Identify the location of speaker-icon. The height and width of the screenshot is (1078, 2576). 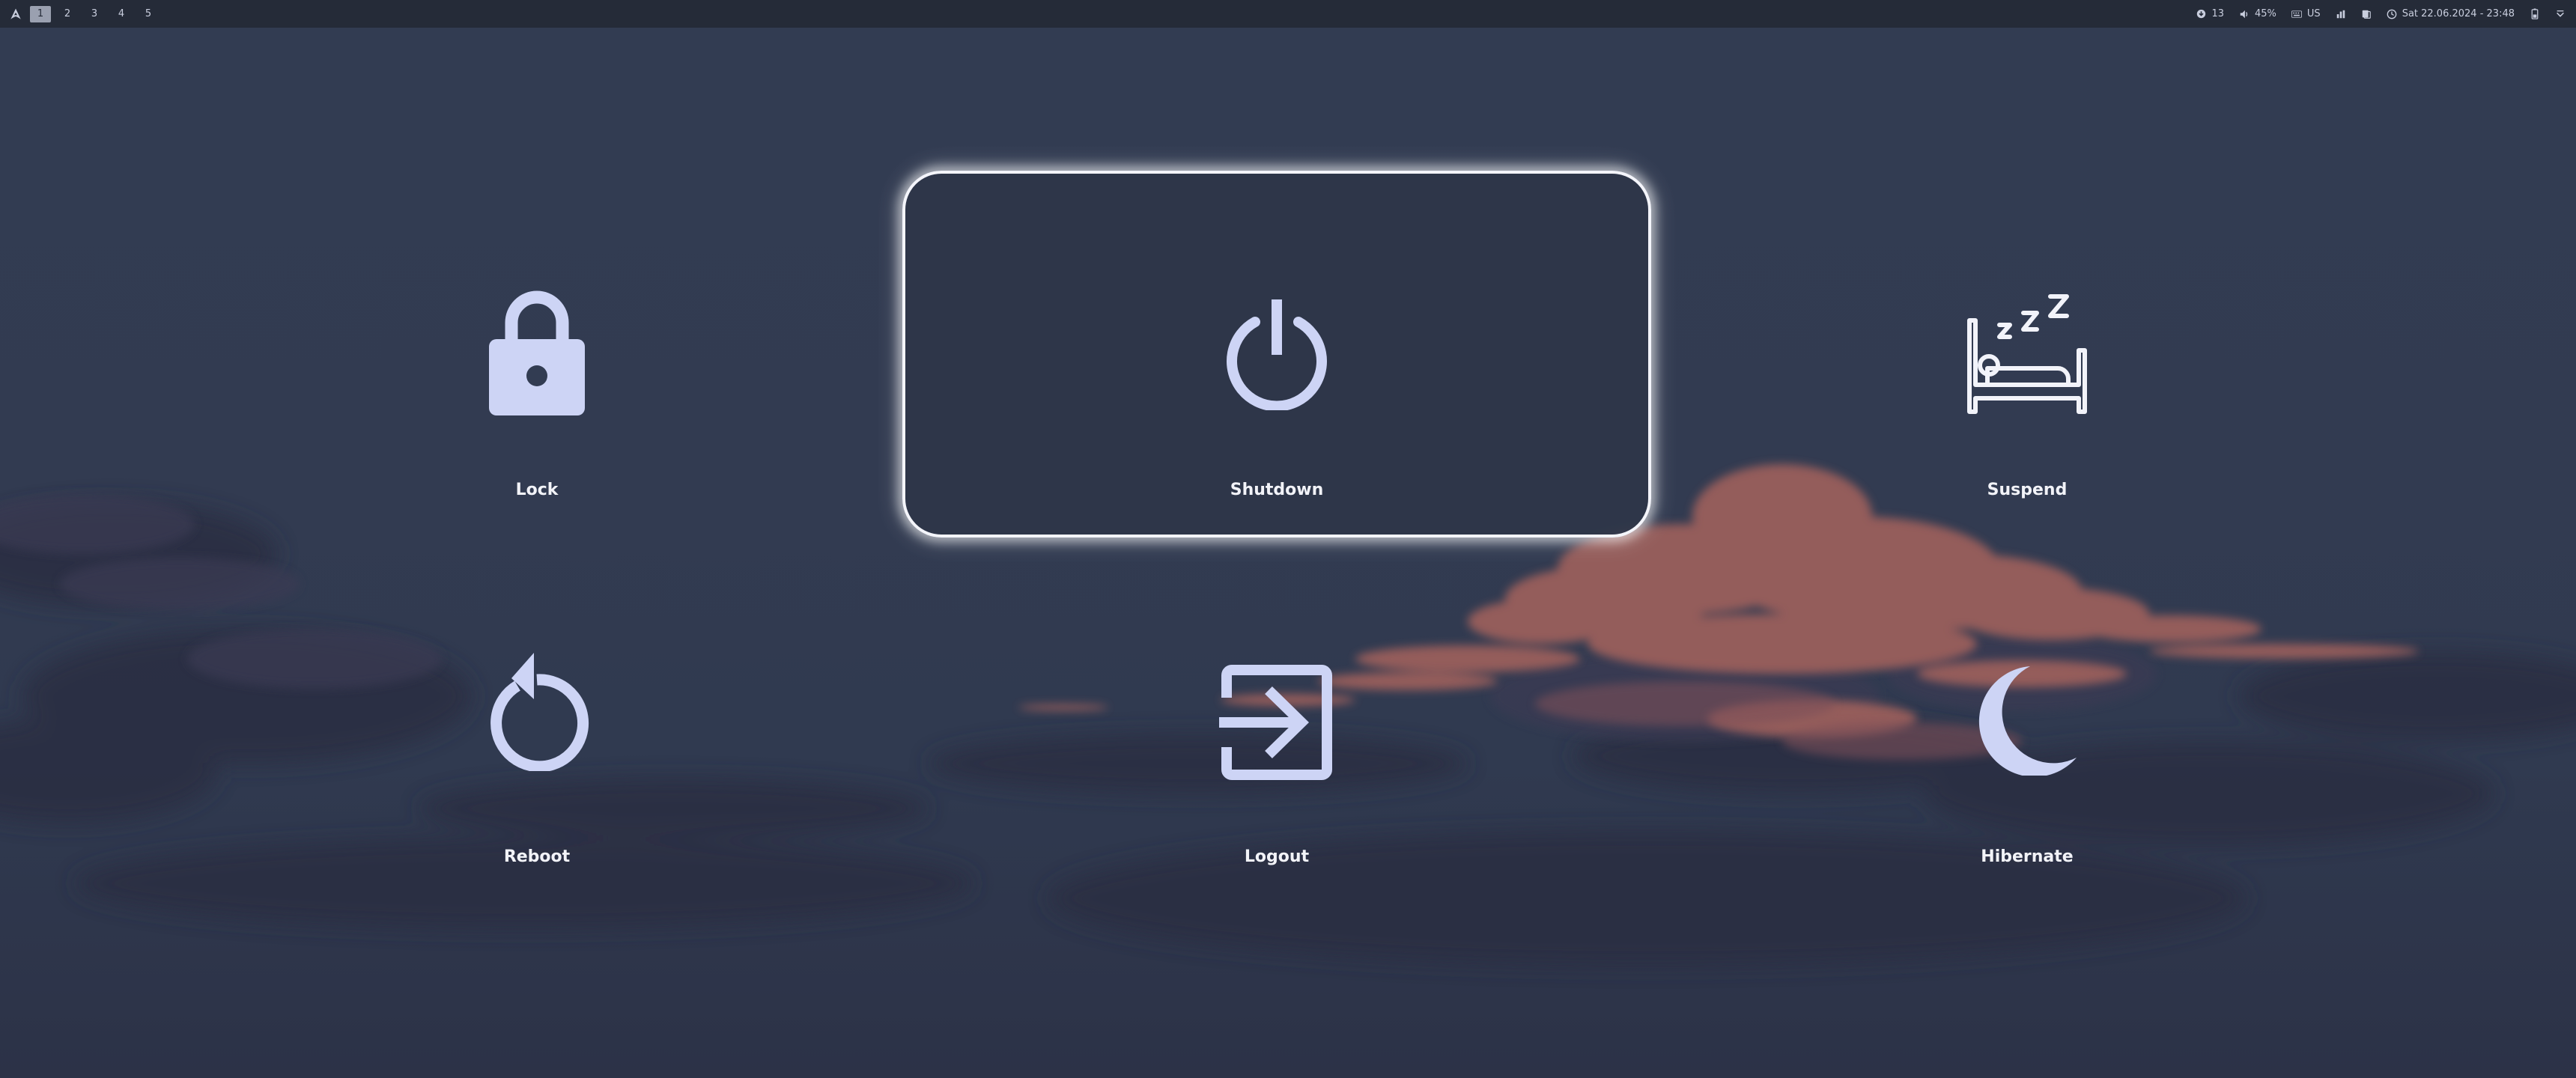
(2244, 14).